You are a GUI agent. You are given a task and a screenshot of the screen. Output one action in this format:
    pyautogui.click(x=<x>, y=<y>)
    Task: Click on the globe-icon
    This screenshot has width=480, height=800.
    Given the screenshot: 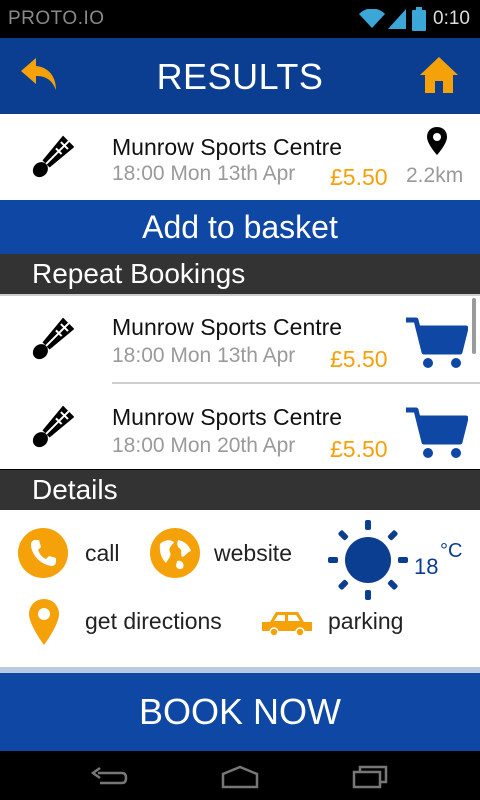 What is the action you would take?
    pyautogui.click(x=175, y=553)
    